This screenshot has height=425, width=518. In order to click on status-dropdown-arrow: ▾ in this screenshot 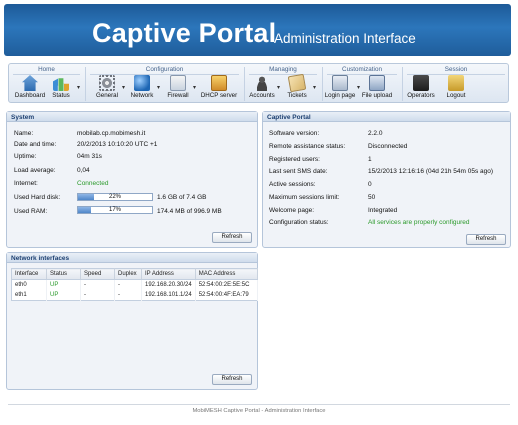, I will do `click(78, 87)`.